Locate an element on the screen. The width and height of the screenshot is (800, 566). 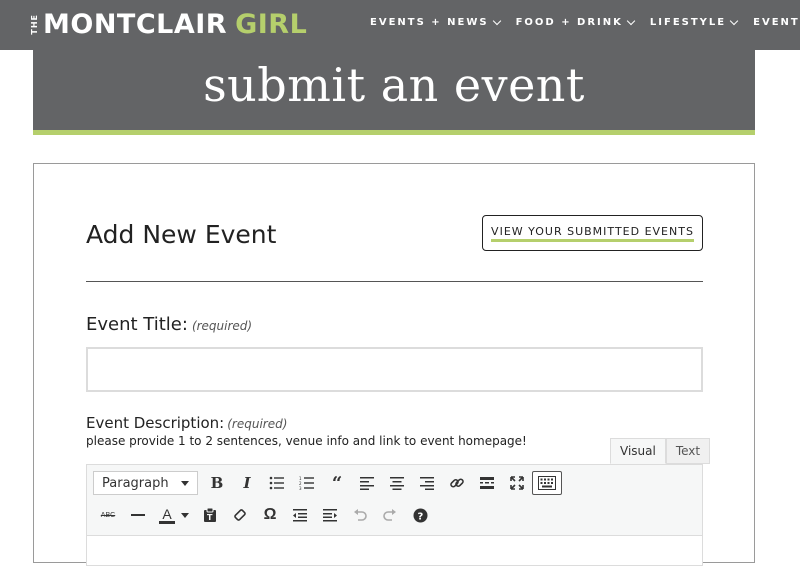
special-character-icon: Ω is located at coordinates (270, 515).